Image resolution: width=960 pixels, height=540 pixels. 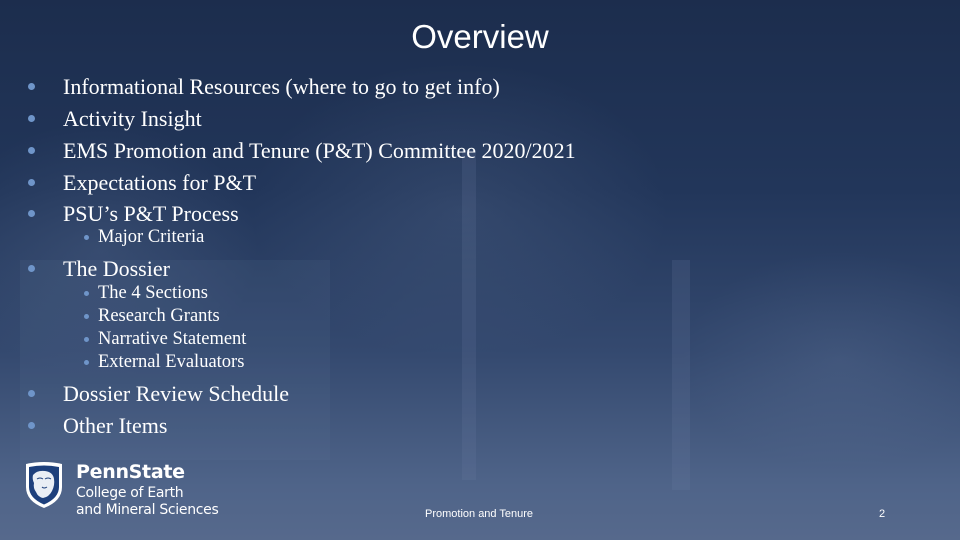 I want to click on background-tree, so click(x=820, y=360).